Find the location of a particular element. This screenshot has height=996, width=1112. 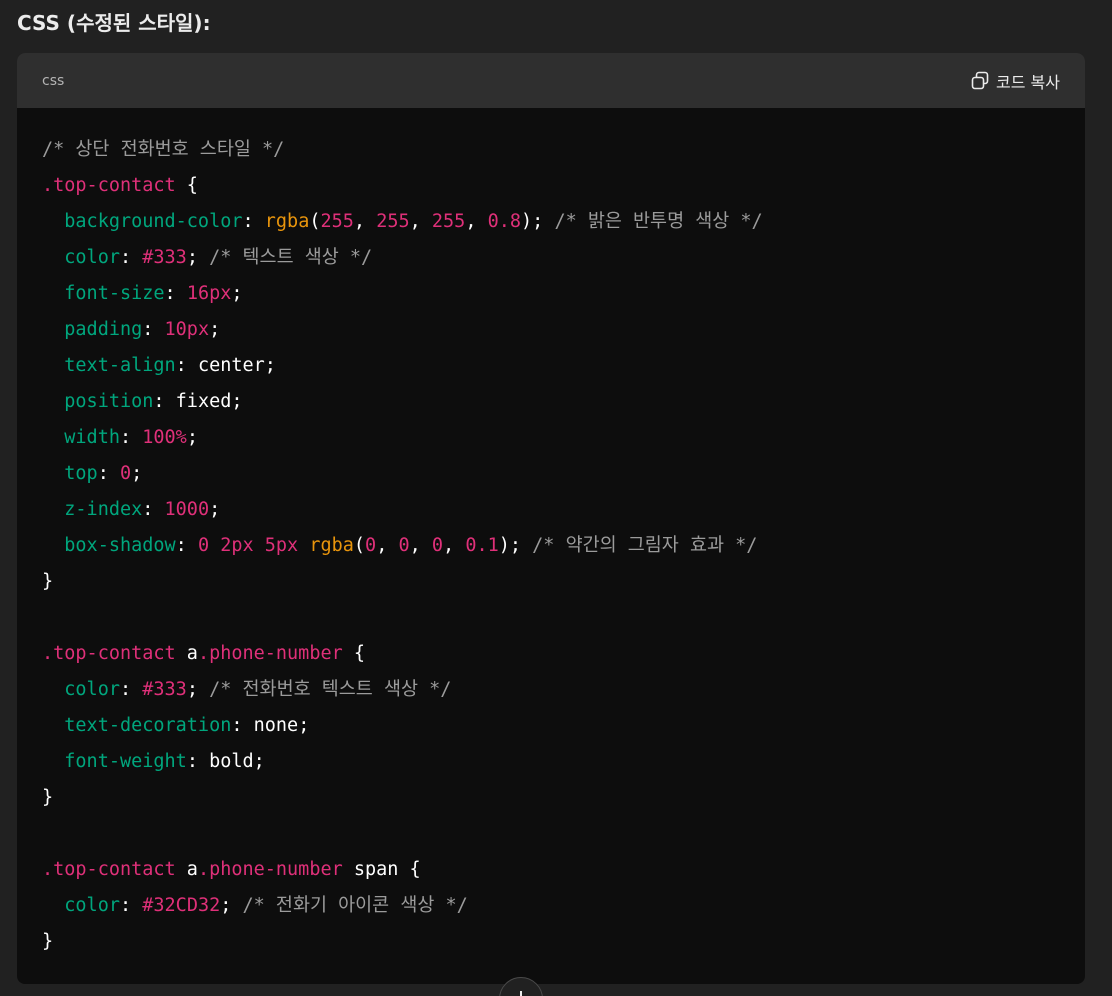

code-token: 1000 is located at coordinates (187, 509).